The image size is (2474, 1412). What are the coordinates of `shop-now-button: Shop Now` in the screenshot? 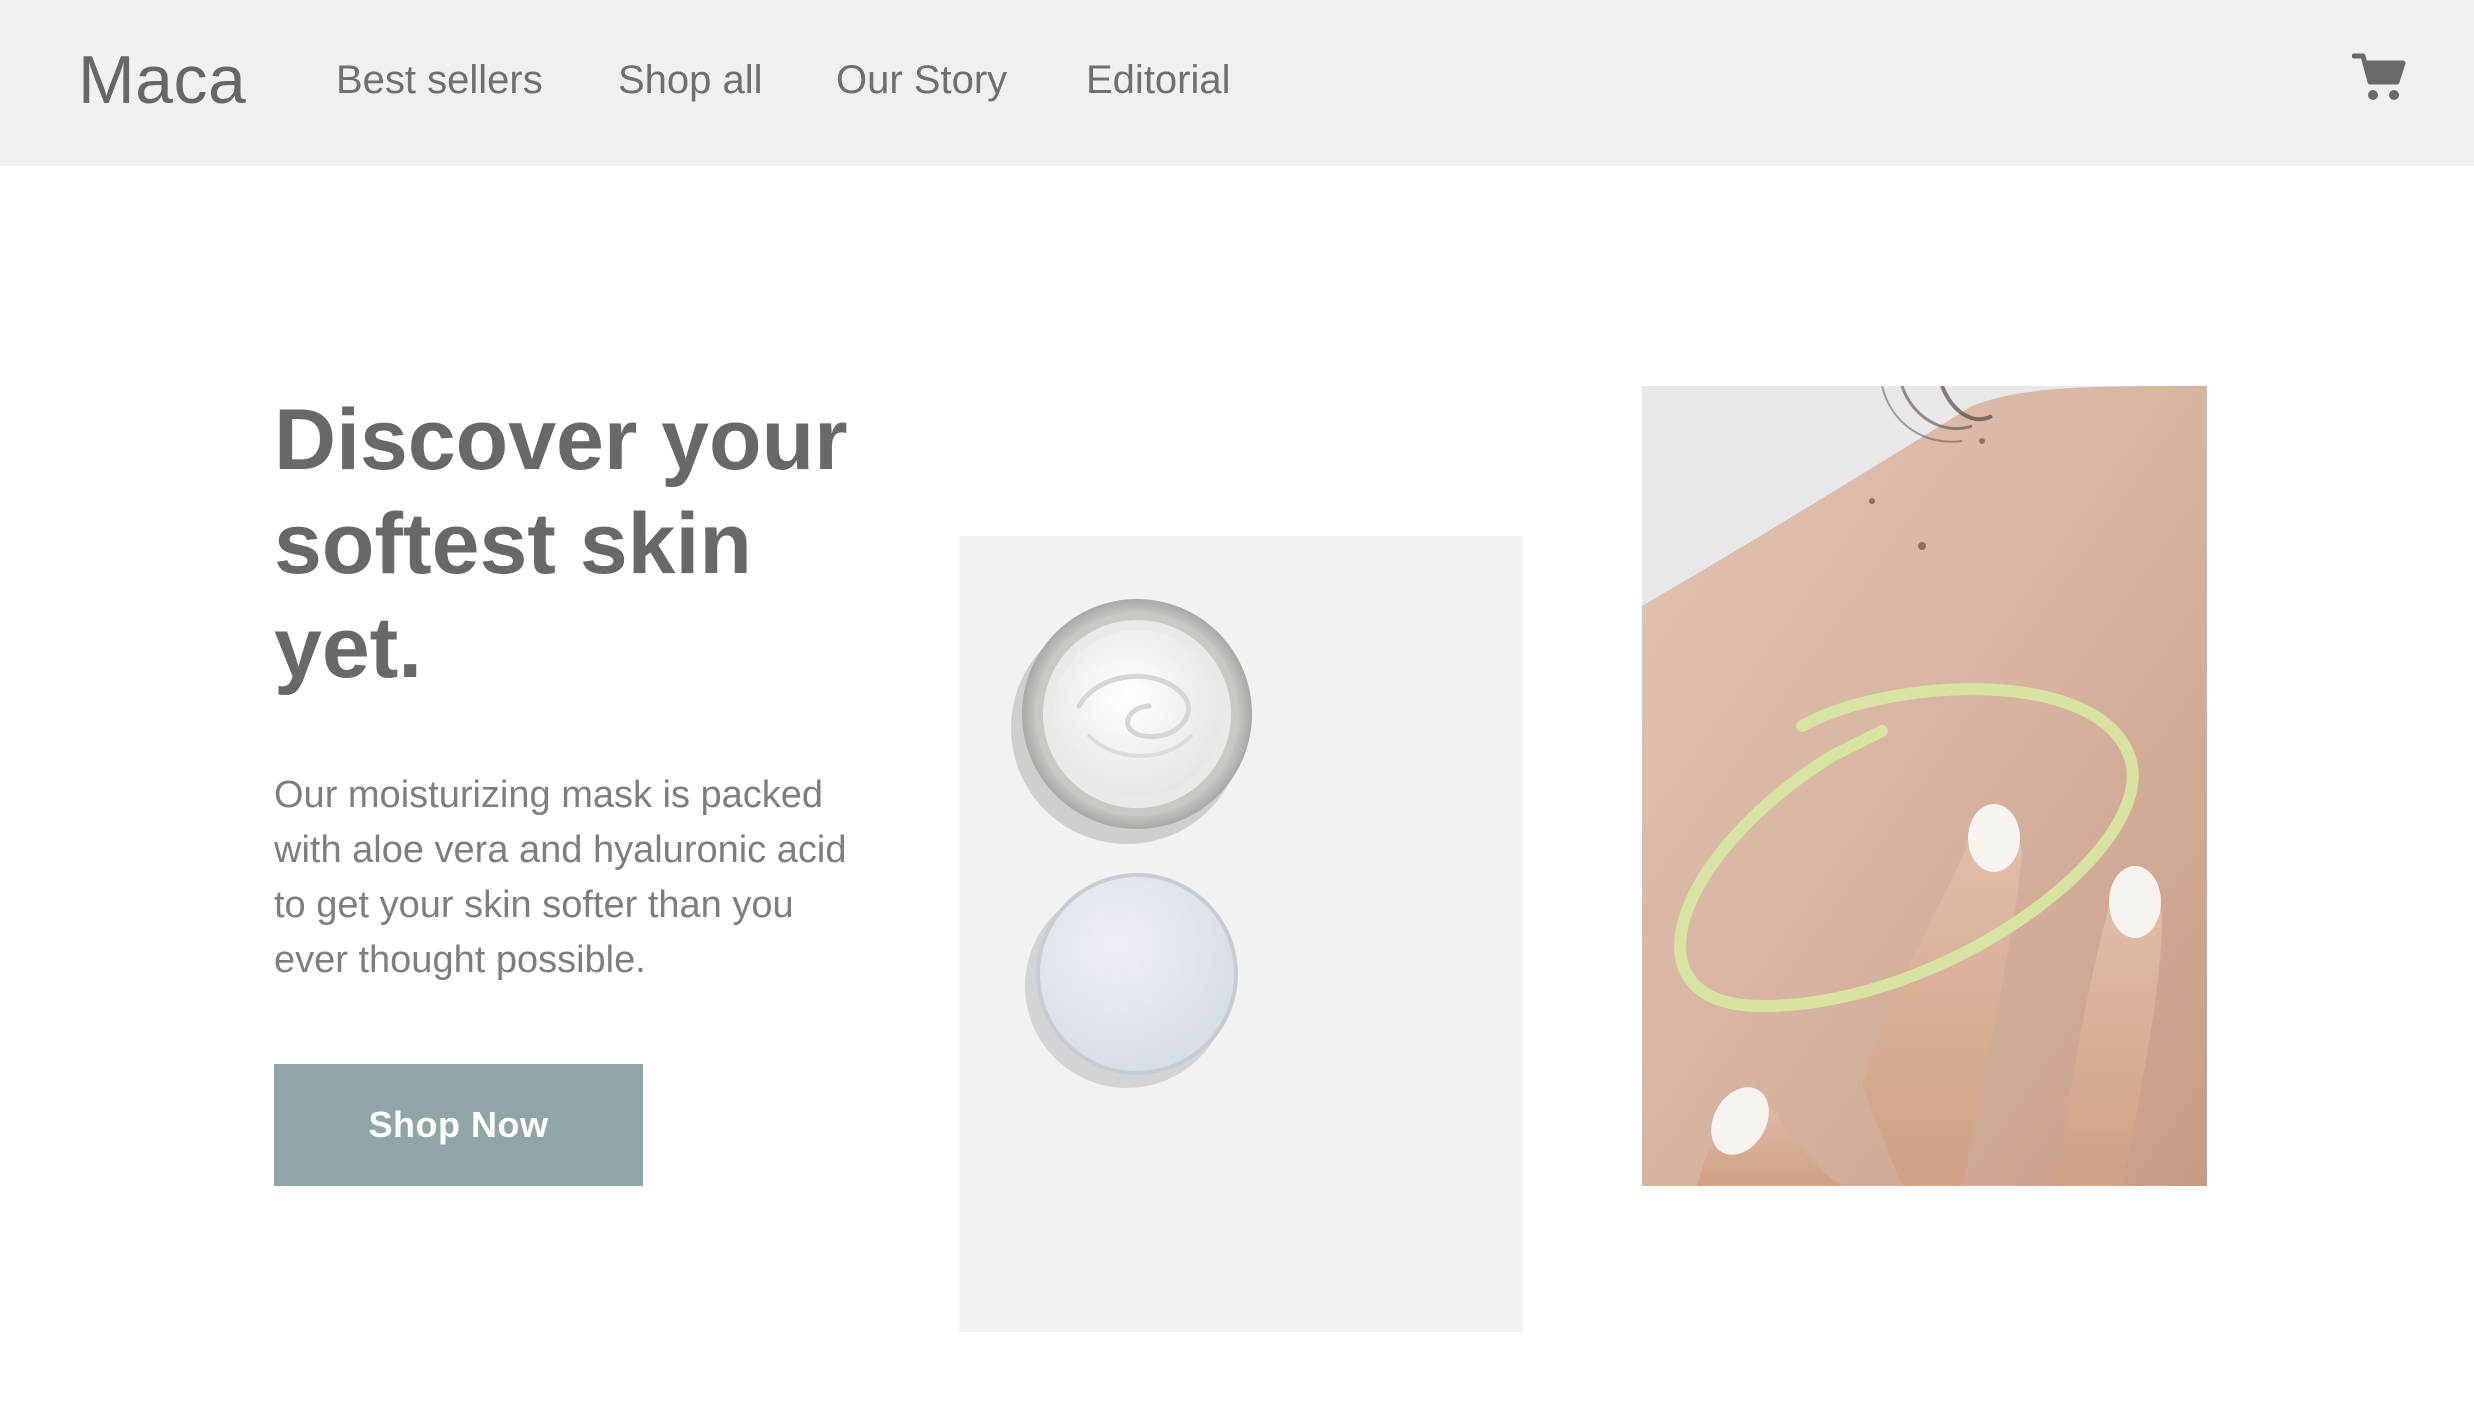 It's located at (458, 1125).